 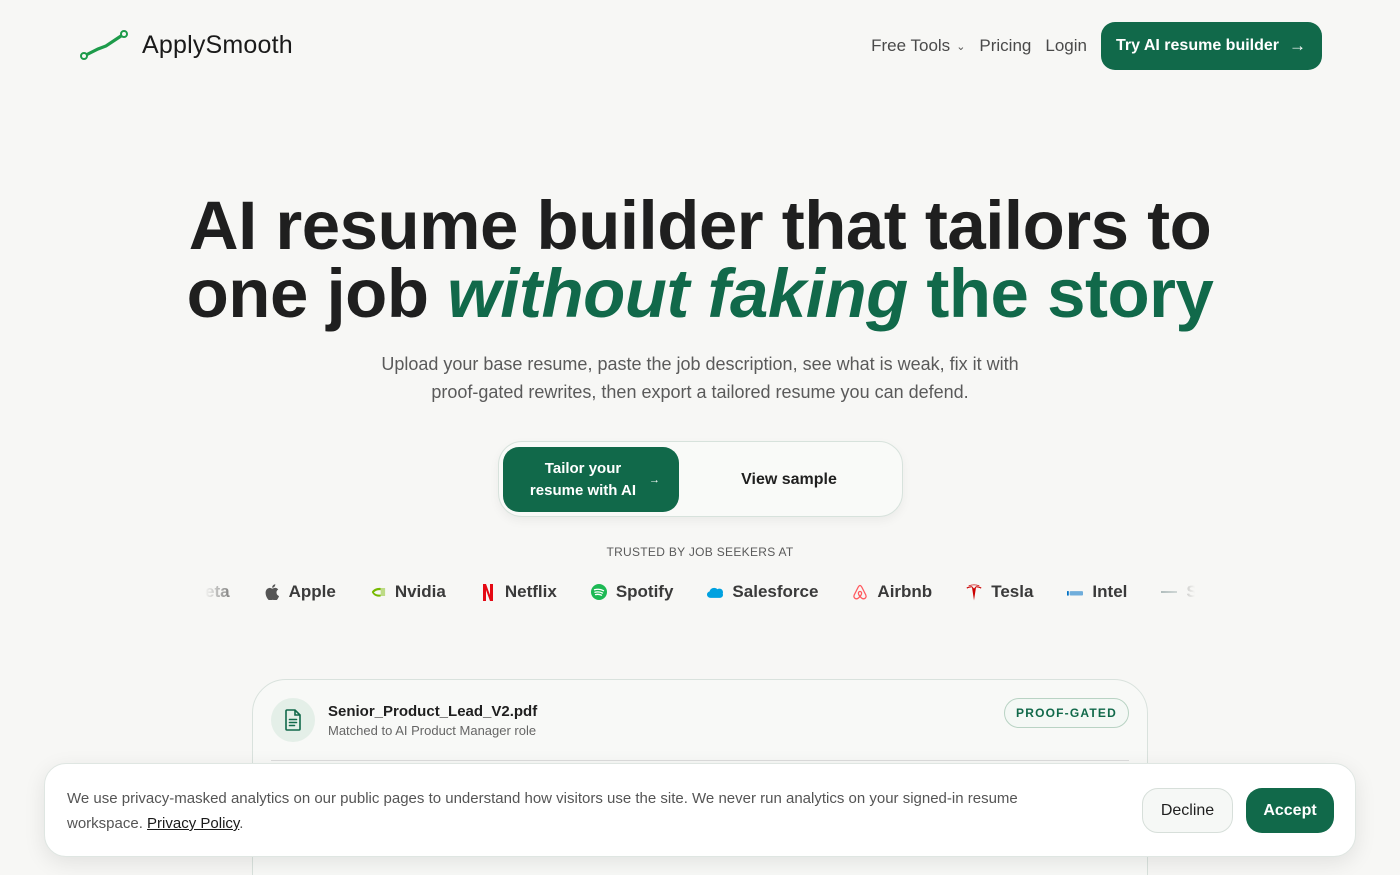 What do you see at coordinates (1005, 46) in the screenshot?
I see `nav-pricing: Pricing` at bounding box center [1005, 46].